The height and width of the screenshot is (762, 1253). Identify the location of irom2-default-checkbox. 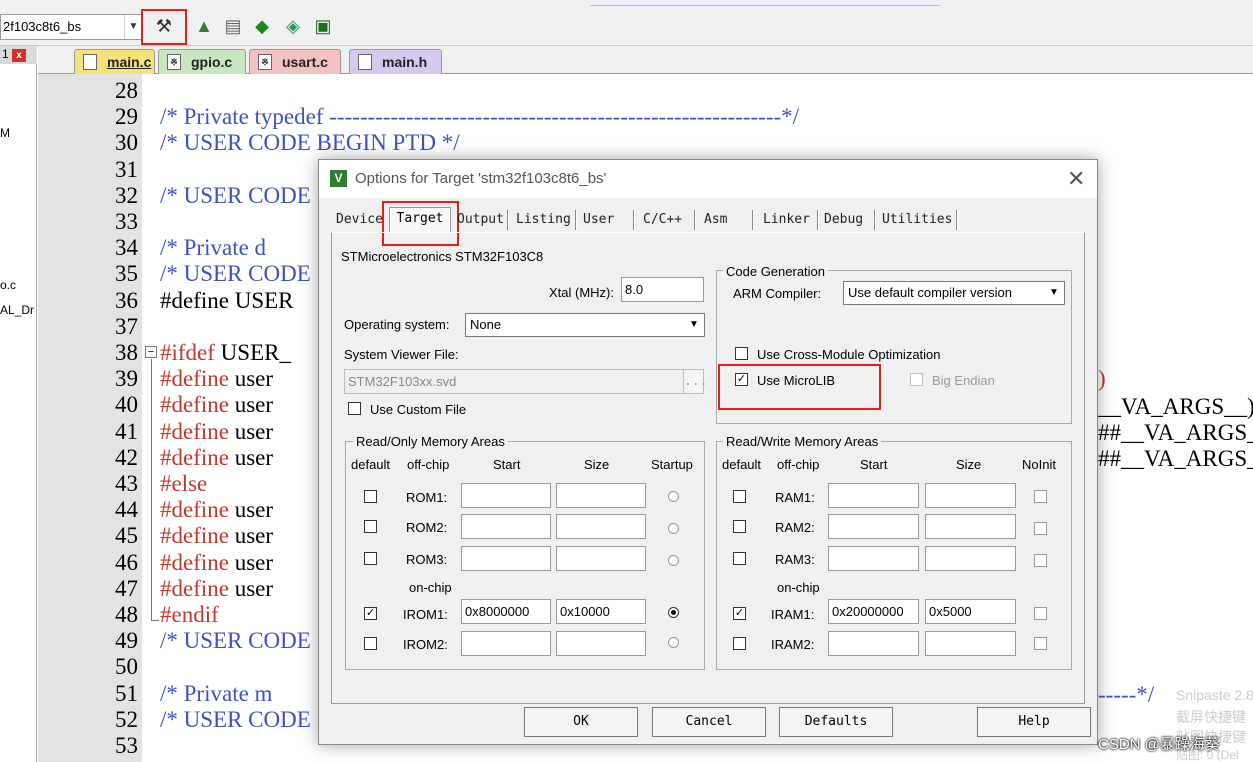
(370, 643).